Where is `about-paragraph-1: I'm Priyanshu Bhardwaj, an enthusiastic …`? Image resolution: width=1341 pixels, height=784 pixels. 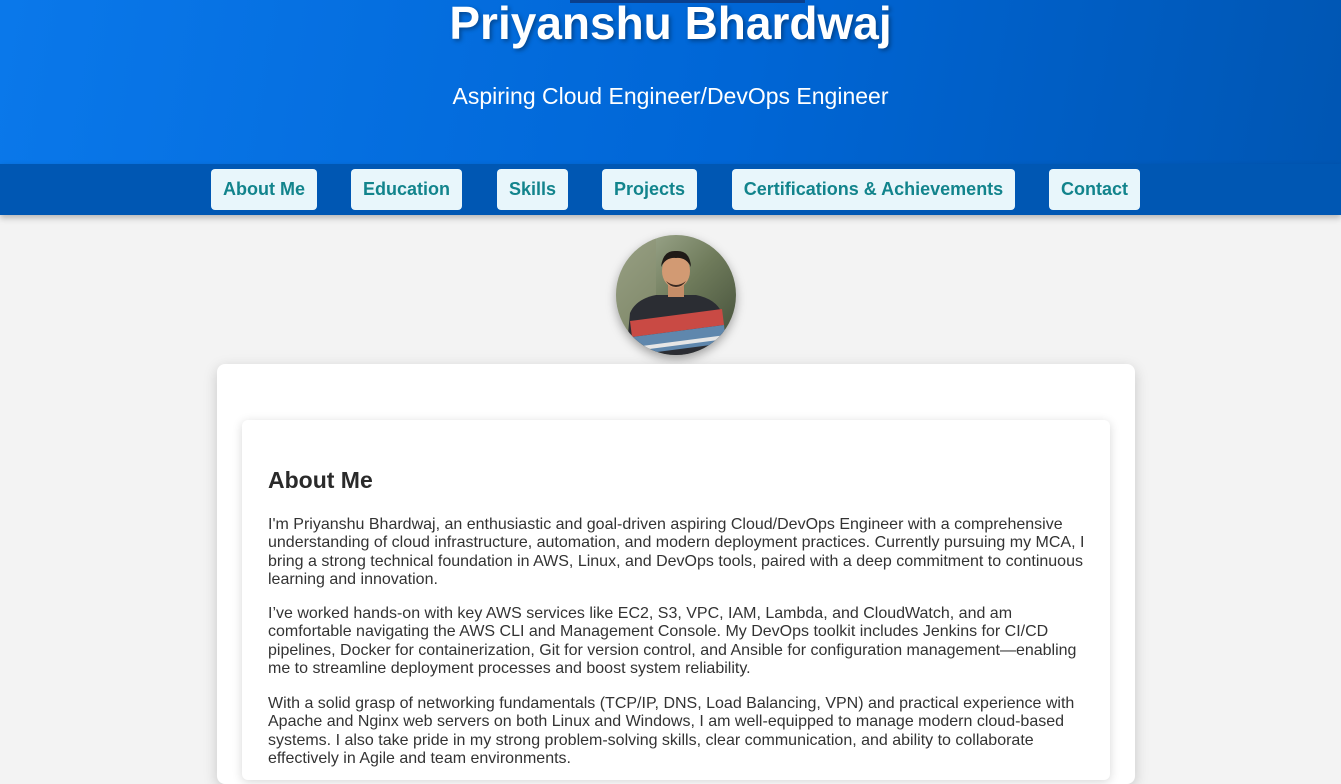 about-paragraph-1: I'm Priyanshu Bhardwaj, an enthusiastic … is located at coordinates (676, 552).